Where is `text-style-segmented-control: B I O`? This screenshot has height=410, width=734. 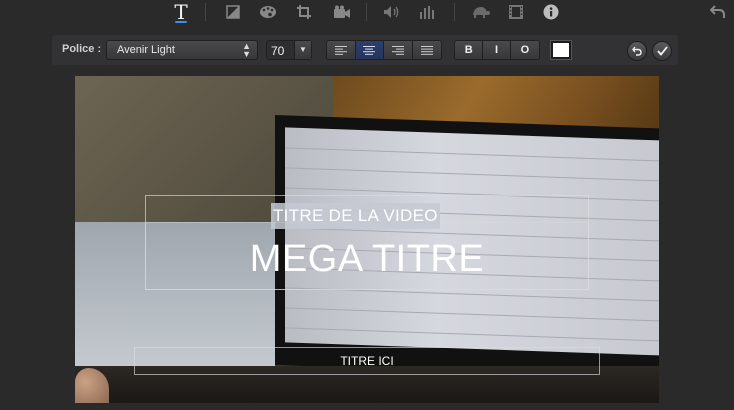
text-style-segmented-control: B I O is located at coordinates (497, 50).